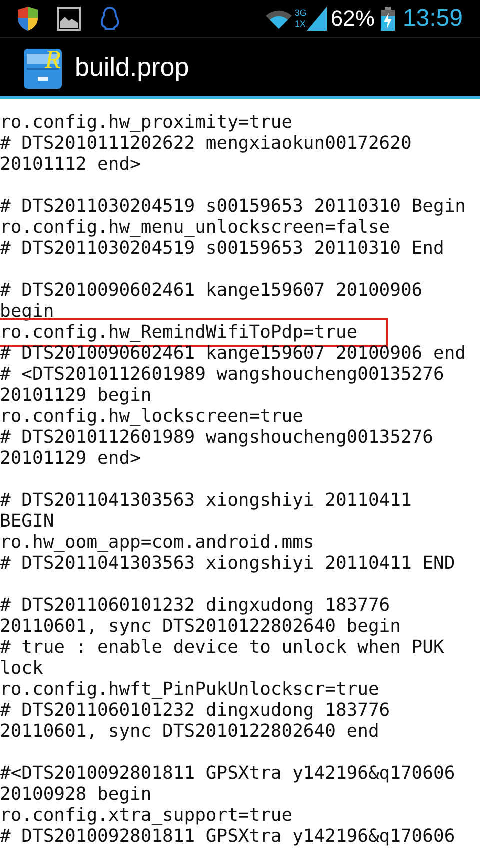 The image size is (480, 854). Describe the element at coordinates (300, 13) in the screenshot. I see `network-type-label: 3G` at that location.